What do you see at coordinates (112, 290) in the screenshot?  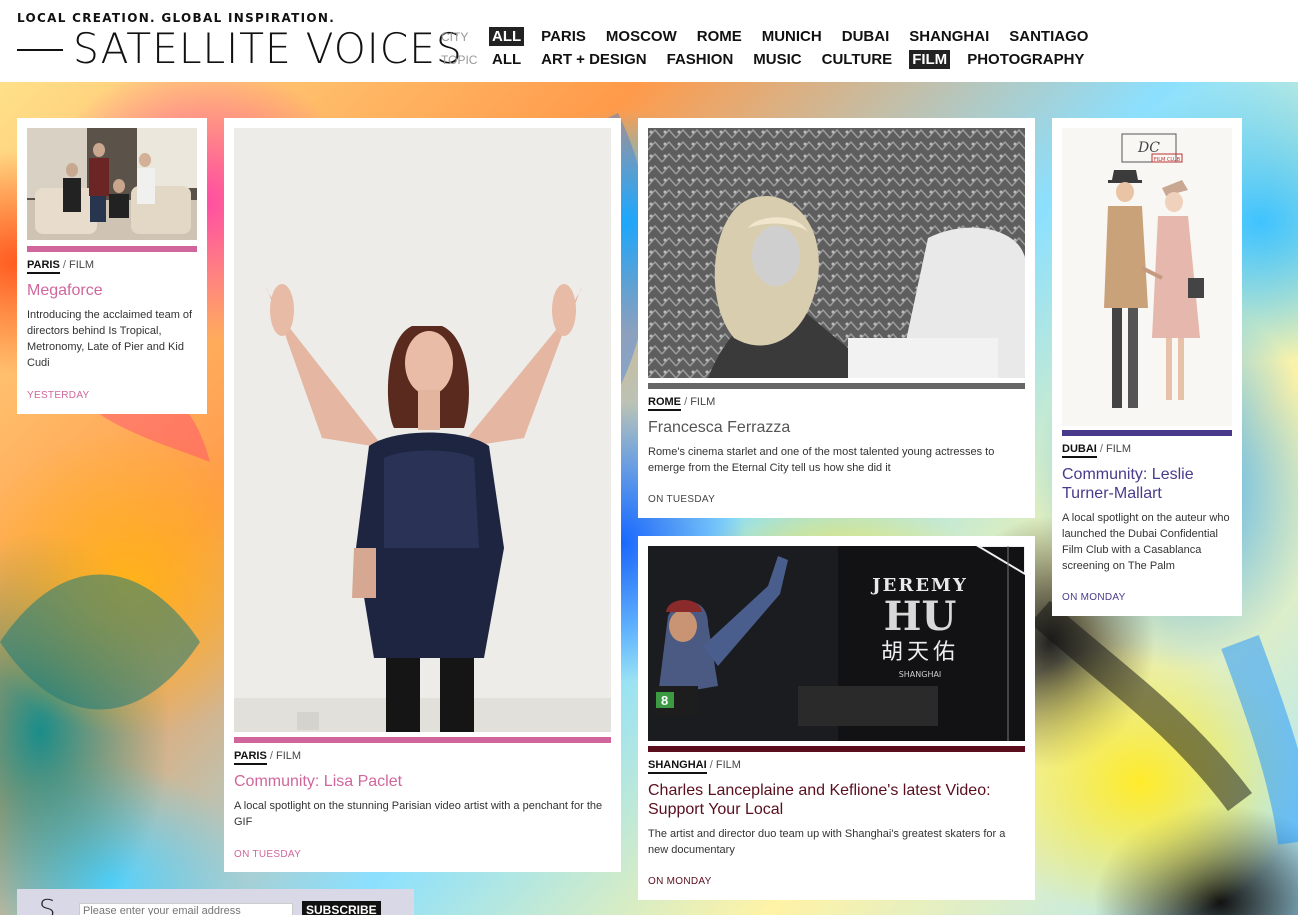 I see `article-title: Megaforce` at bounding box center [112, 290].